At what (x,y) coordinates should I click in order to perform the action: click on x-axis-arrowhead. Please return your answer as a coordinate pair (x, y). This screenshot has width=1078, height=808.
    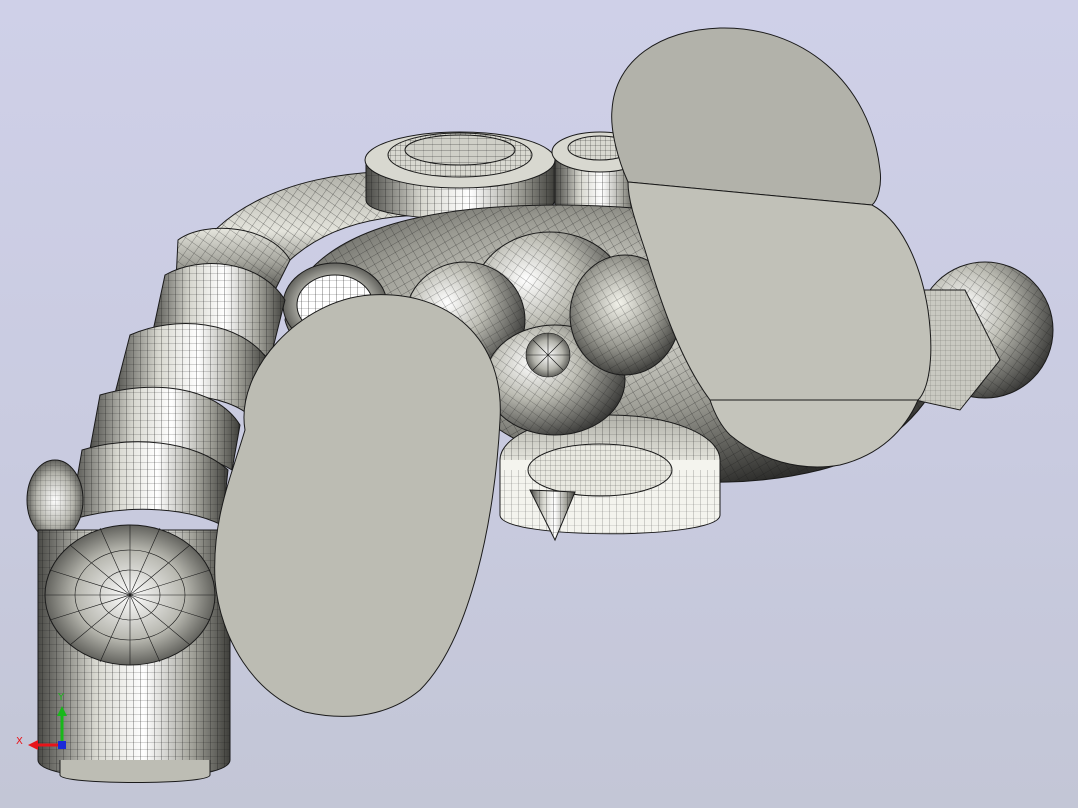
    Looking at the image, I should click on (33, 745).